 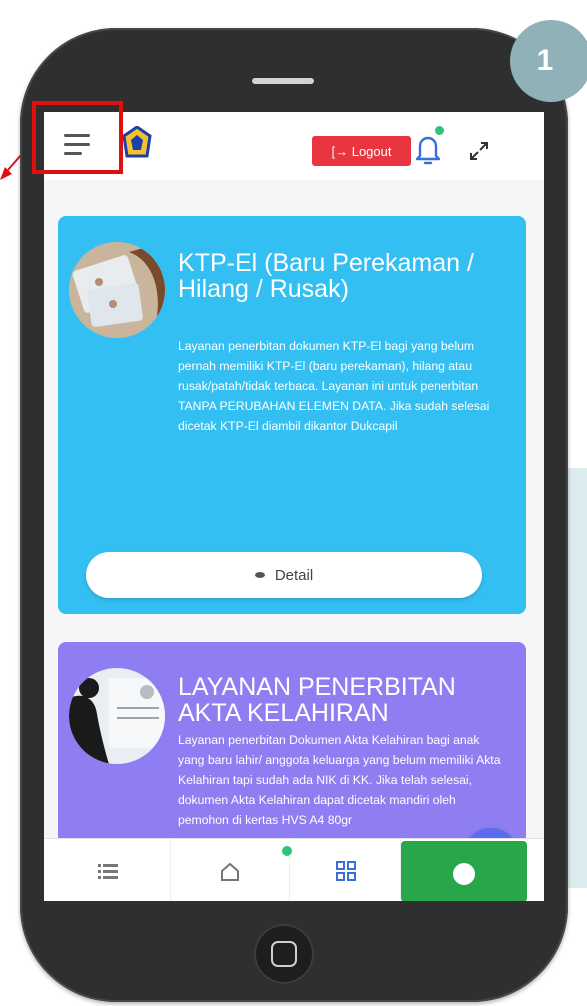 What do you see at coordinates (317, 700) in the screenshot?
I see `card-title: LAYANAN PENERBITAN AKTA KELAHIRAN` at bounding box center [317, 700].